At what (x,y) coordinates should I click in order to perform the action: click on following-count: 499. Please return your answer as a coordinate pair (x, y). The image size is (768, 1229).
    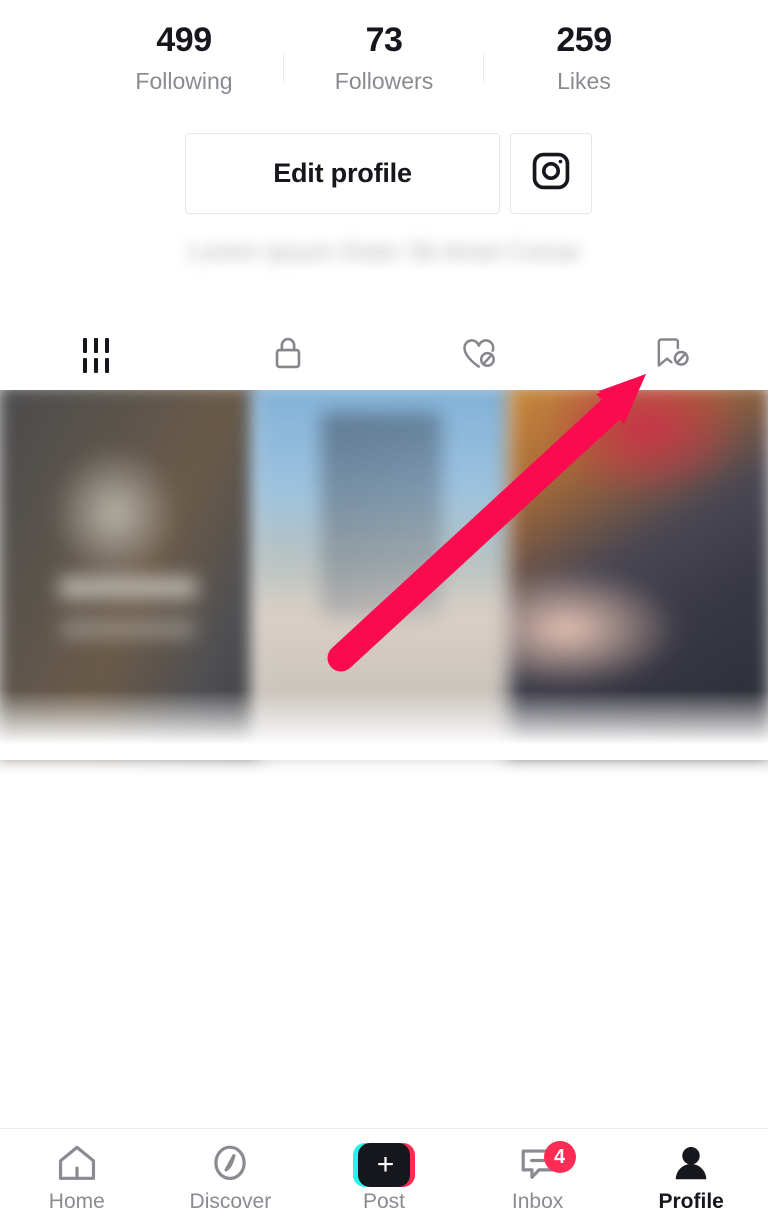
    Looking at the image, I should click on (184, 40).